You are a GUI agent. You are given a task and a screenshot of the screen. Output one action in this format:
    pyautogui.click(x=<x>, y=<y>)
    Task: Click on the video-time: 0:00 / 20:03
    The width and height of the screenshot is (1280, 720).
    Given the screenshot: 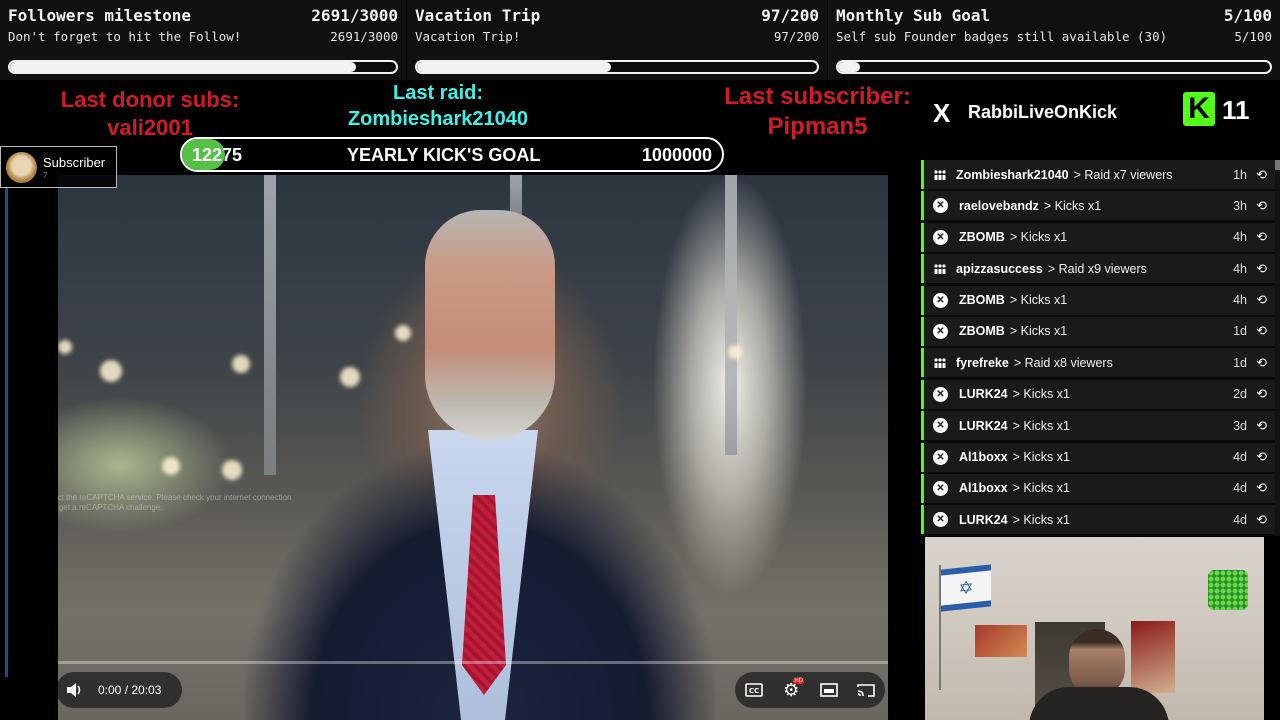 What is the action you would take?
    pyautogui.click(x=130, y=690)
    